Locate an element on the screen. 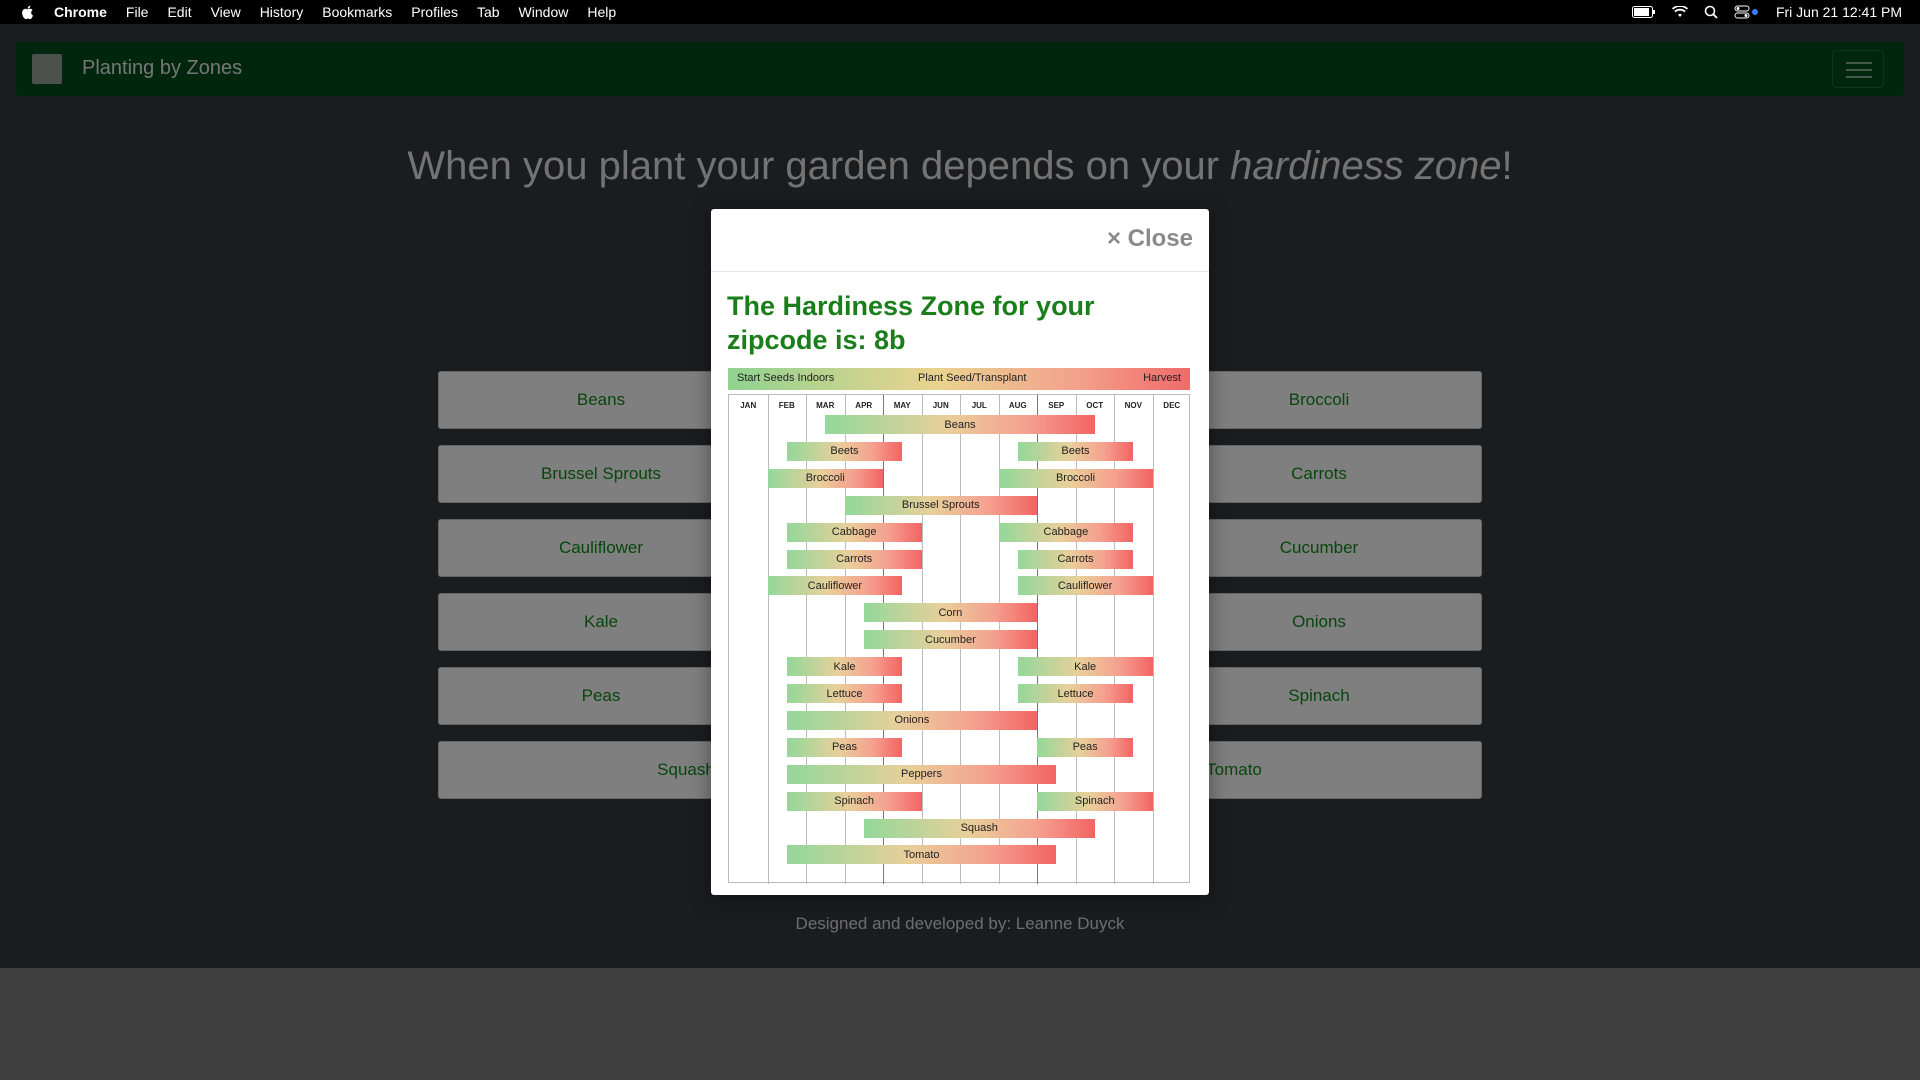  plant-bar-squash: Squash is located at coordinates (979, 828).